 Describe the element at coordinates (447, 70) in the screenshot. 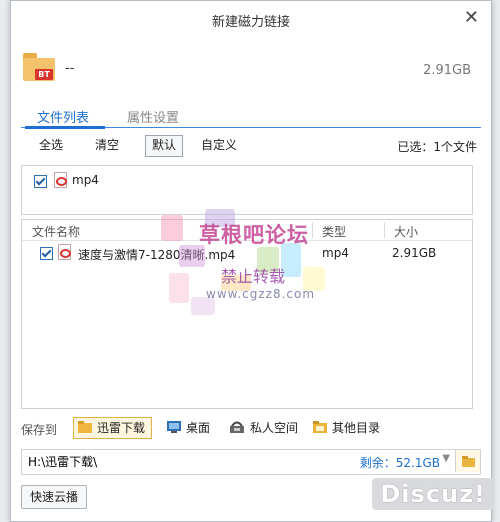

I see `torrent-size: 2.91GB` at that location.